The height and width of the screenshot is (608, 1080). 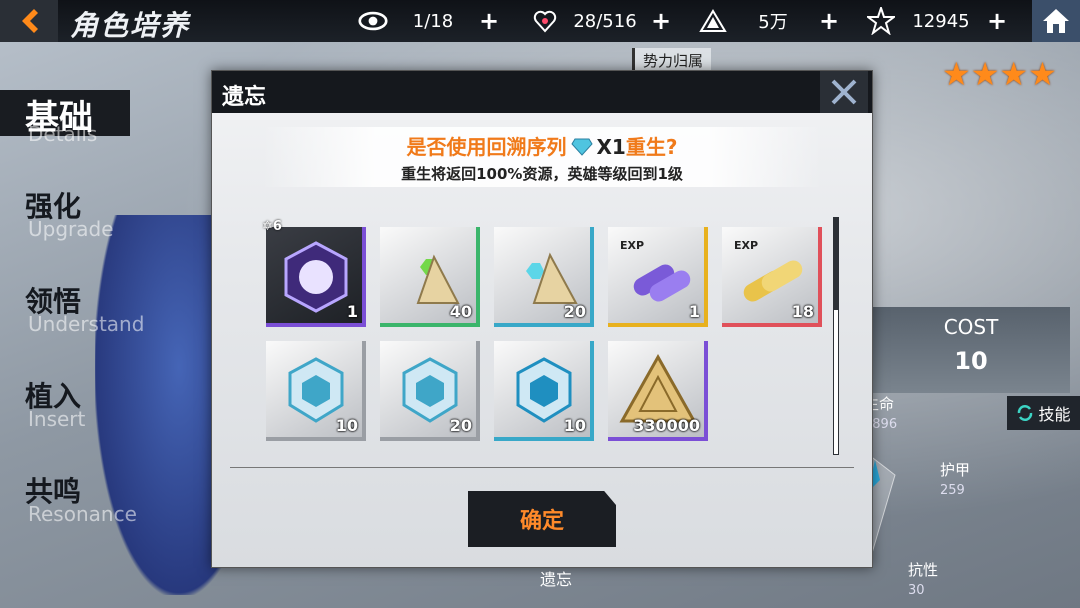 I want to click on sidebar-item-details: 基础 Details, so click(x=105, y=127).